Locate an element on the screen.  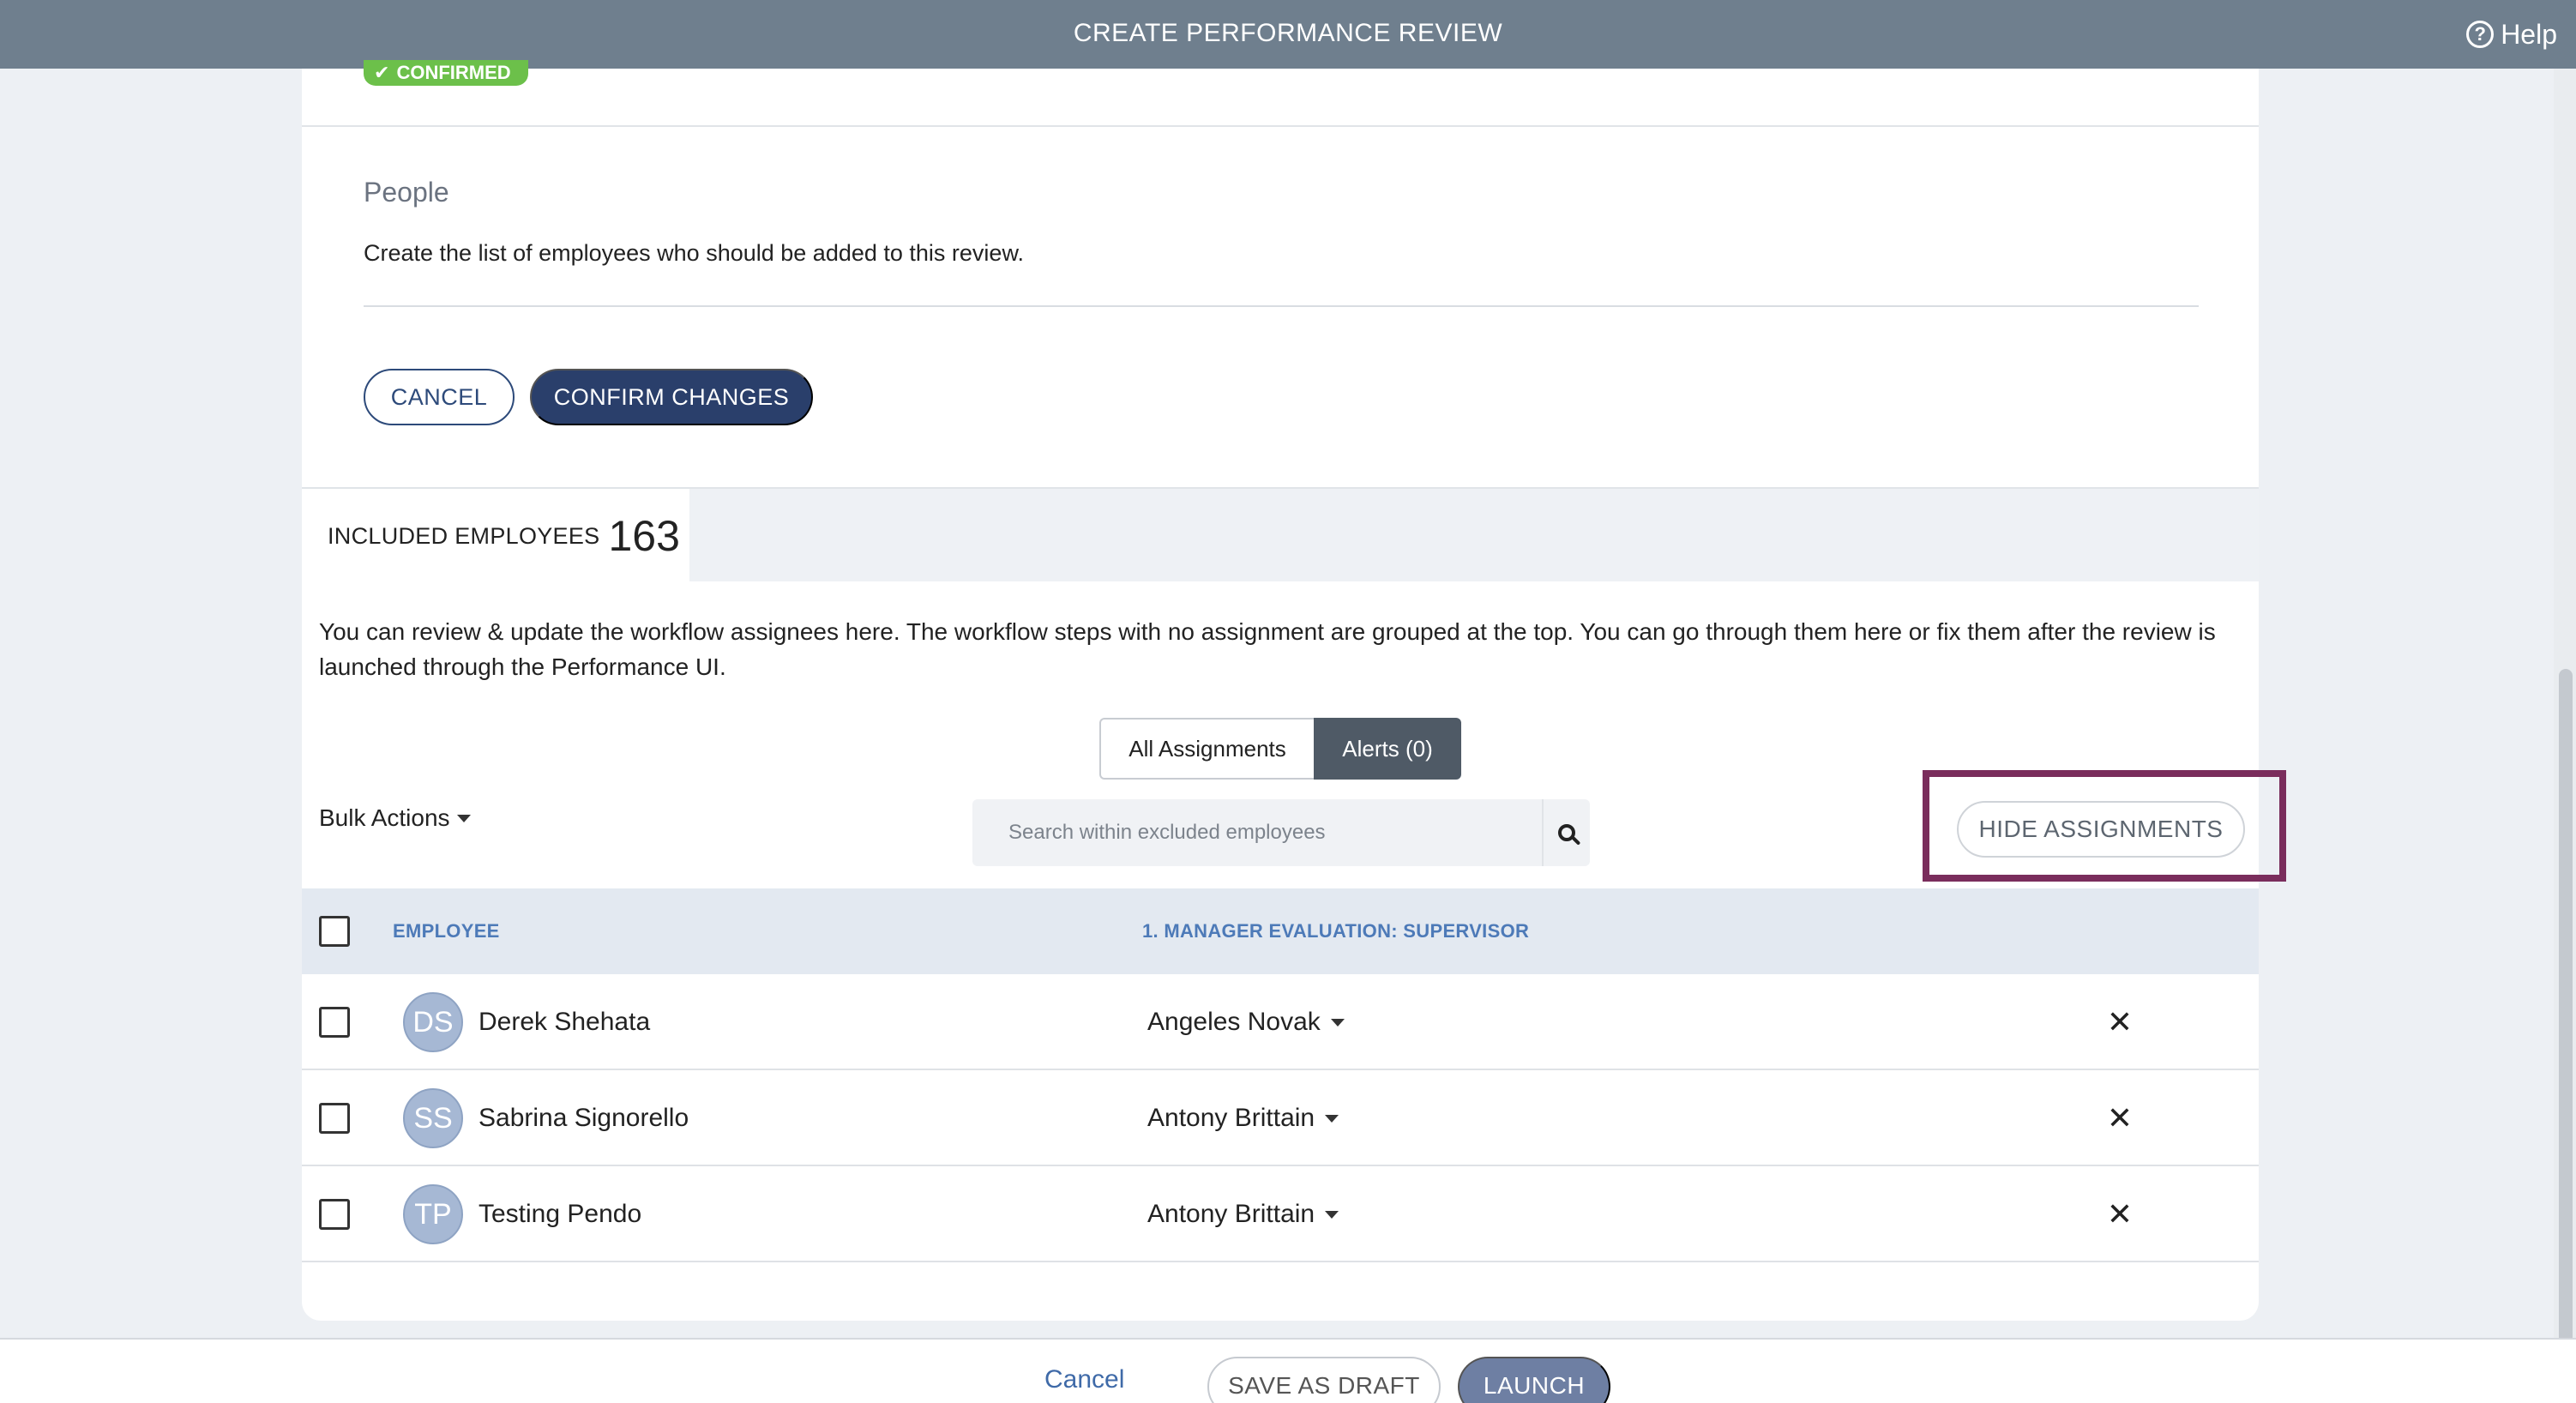
save-as-draft-button: SAVE AS DRAFT is located at coordinates (1324, 1380).